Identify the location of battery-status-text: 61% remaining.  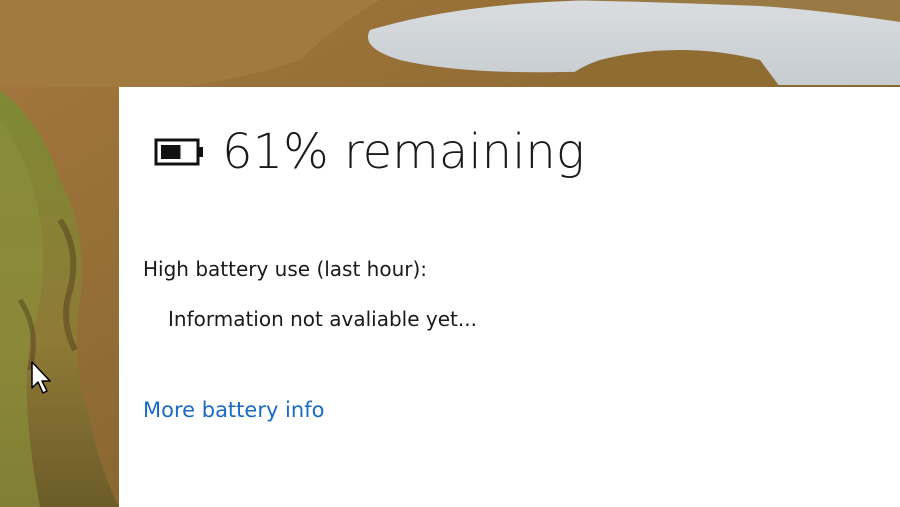
(403, 152).